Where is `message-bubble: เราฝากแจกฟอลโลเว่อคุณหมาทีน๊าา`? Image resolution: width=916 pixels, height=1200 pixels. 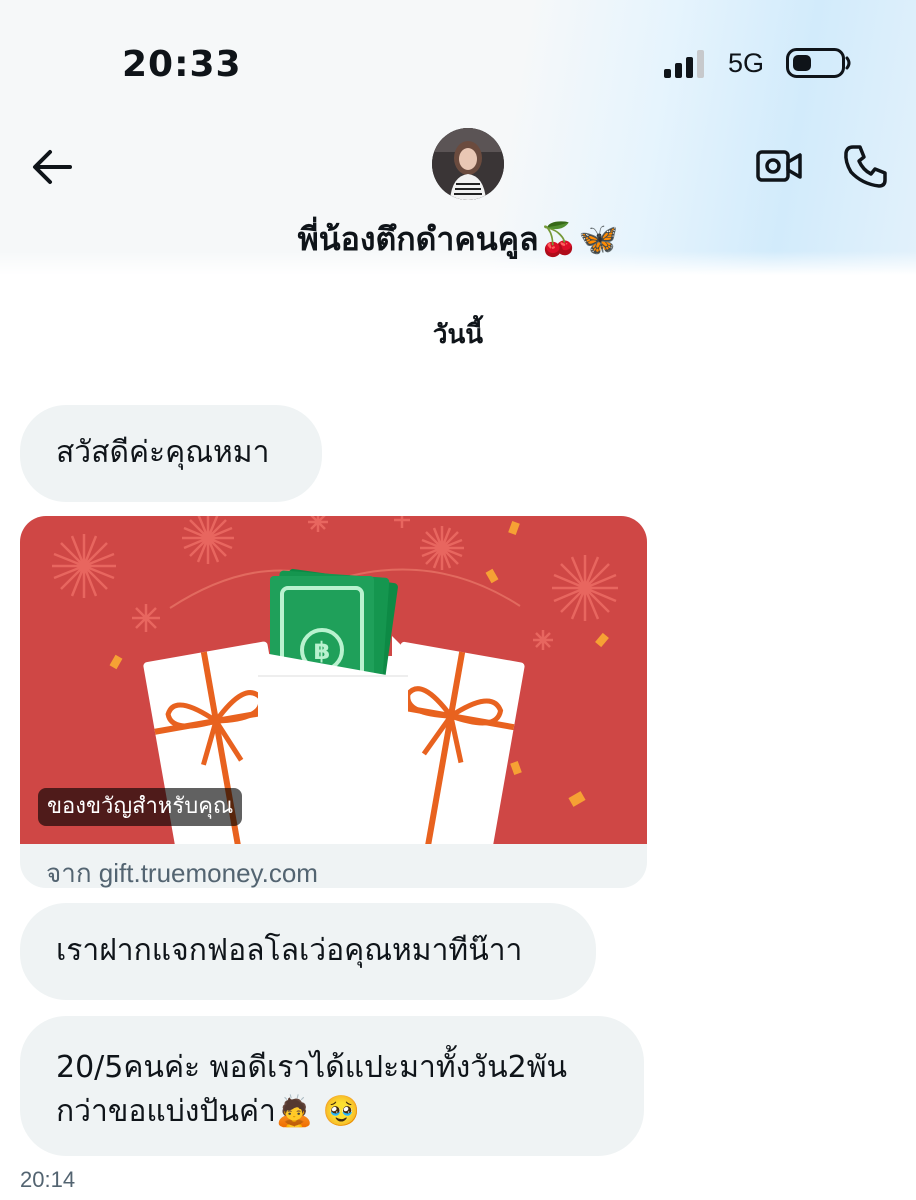
message-bubble: เราฝากแจกฟอลโลเว่อคุณหมาทีน๊าา is located at coordinates (308, 951).